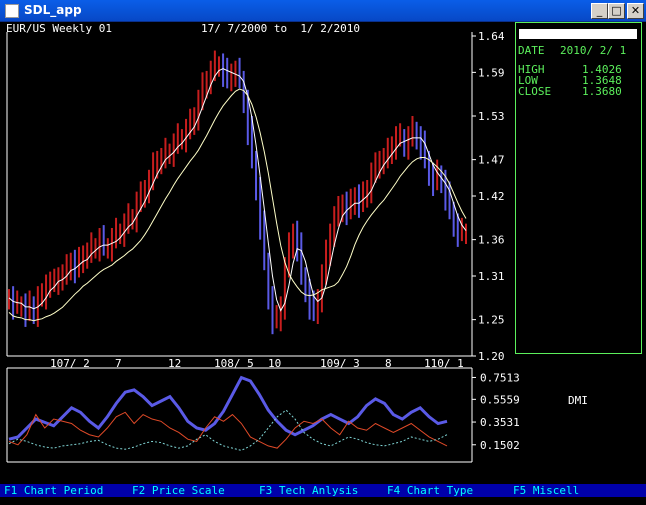 This screenshot has height=505, width=646. I want to click on indicator-tick-label: 0.5559, so click(500, 399).